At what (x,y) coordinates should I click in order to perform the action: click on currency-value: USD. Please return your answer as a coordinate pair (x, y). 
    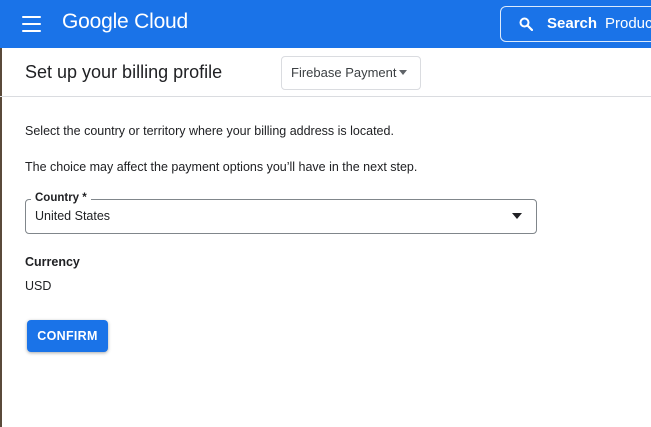
    Looking at the image, I should click on (38, 286).